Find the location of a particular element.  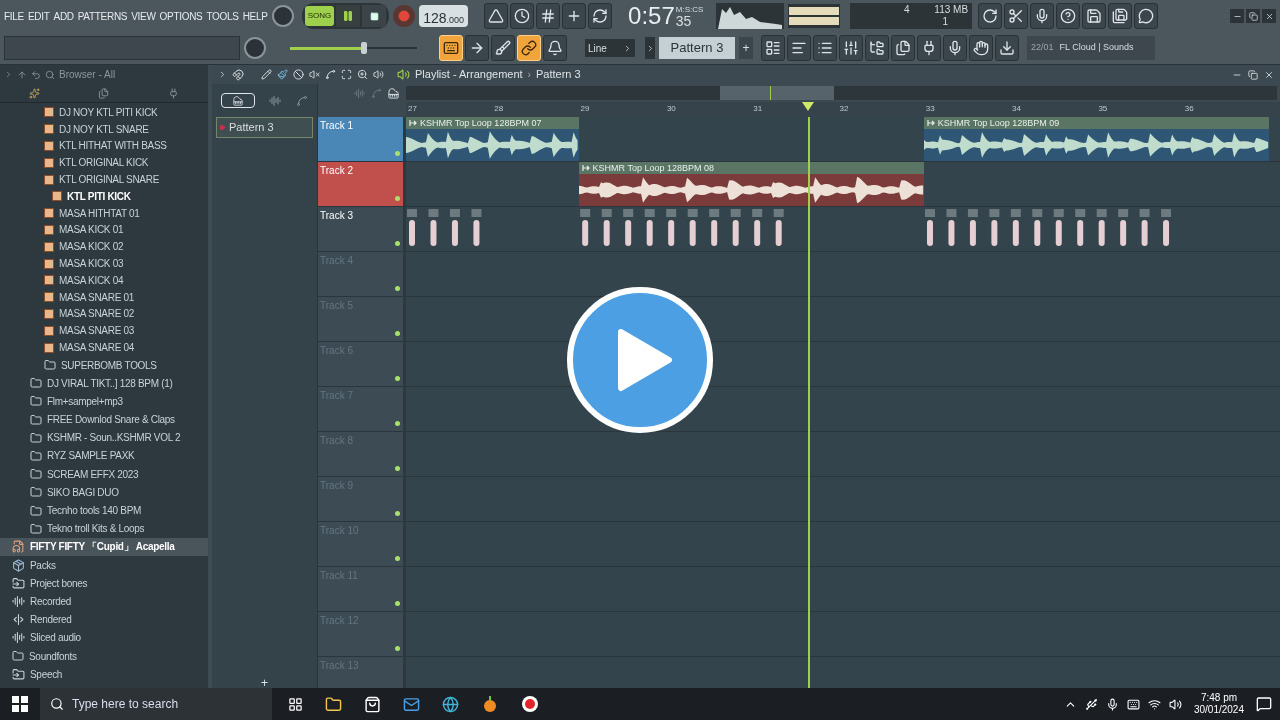

zoom-icon is located at coordinates (362, 74).